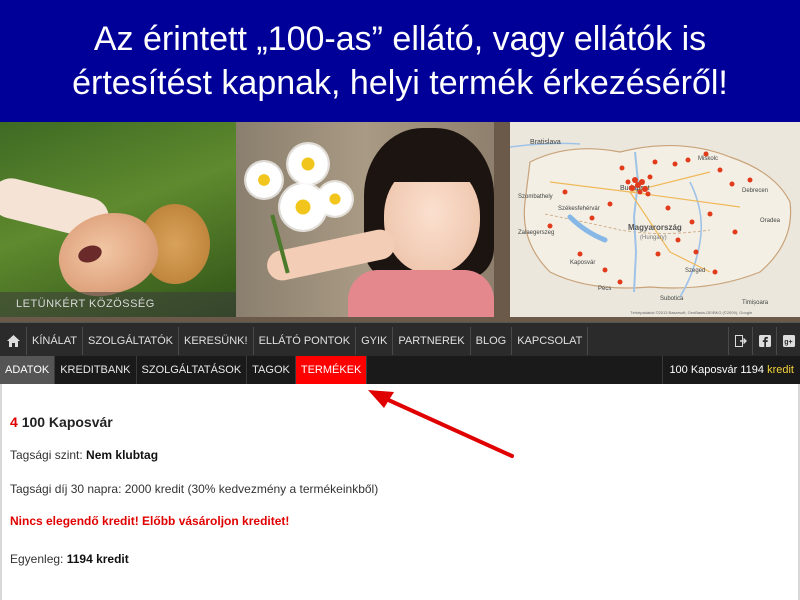 This screenshot has height=600, width=800. Describe the element at coordinates (535, 197) in the screenshot. I see `map-city-label: Szombathely` at that location.